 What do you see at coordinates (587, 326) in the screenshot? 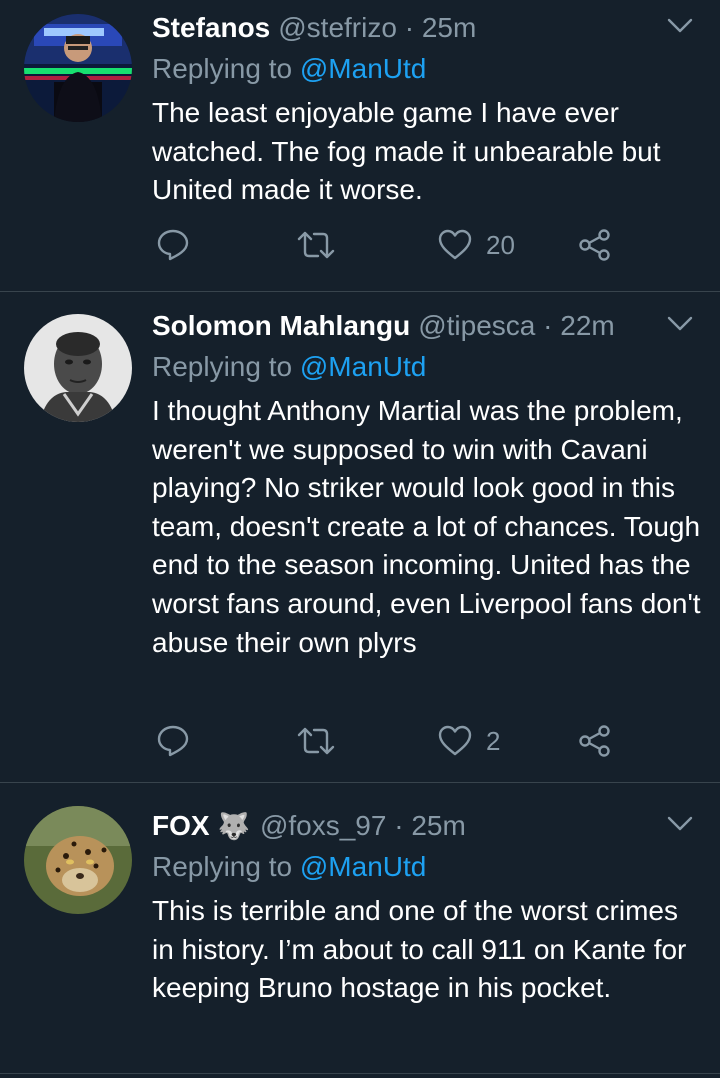
I see `timestamp: 22m` at bounding box center [587, 326].